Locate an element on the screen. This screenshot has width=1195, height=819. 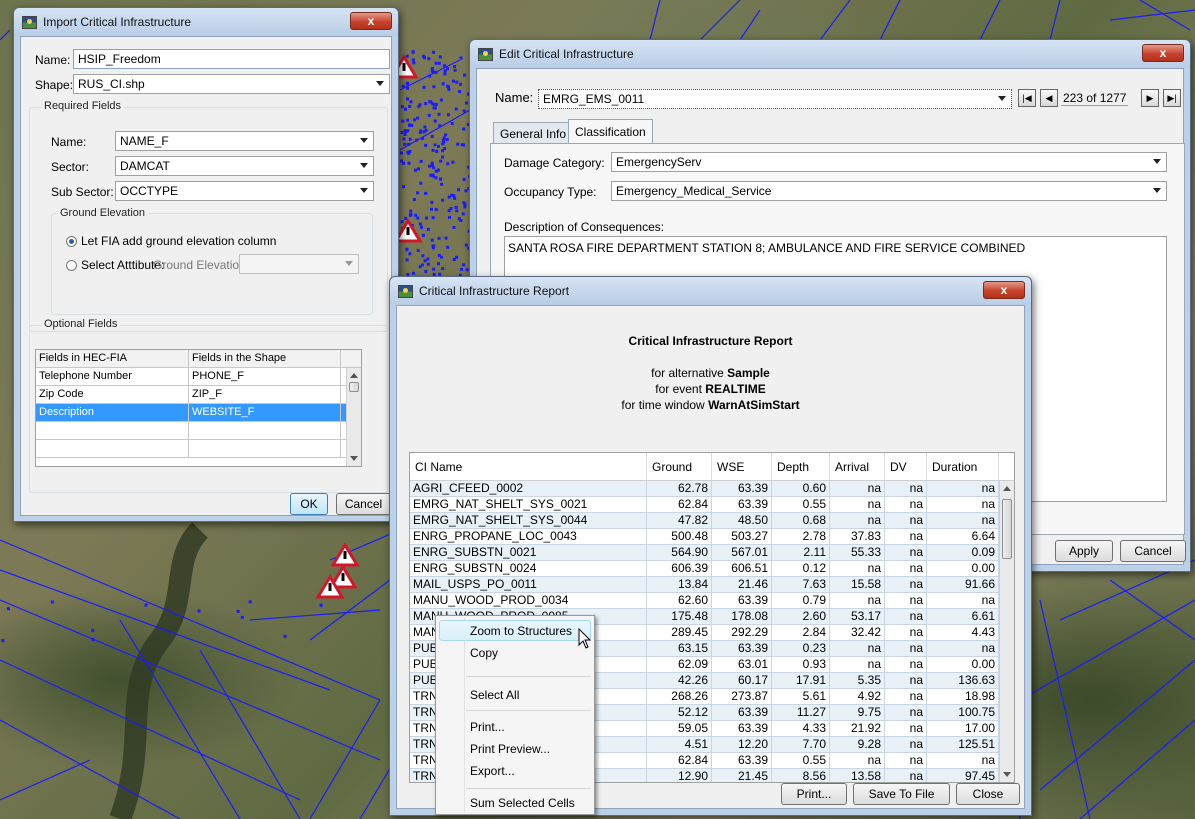
value-cell: 37.83 is located at coordinates (857, 536).